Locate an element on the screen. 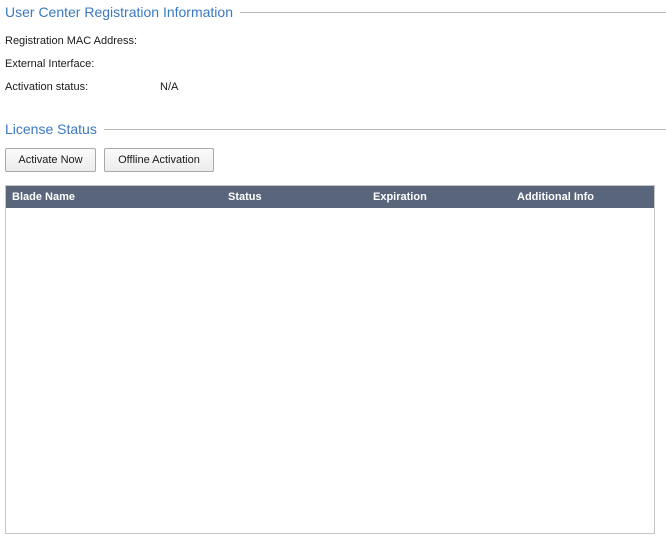  activation-status-value: N/A is located at coordinates (169, 87).